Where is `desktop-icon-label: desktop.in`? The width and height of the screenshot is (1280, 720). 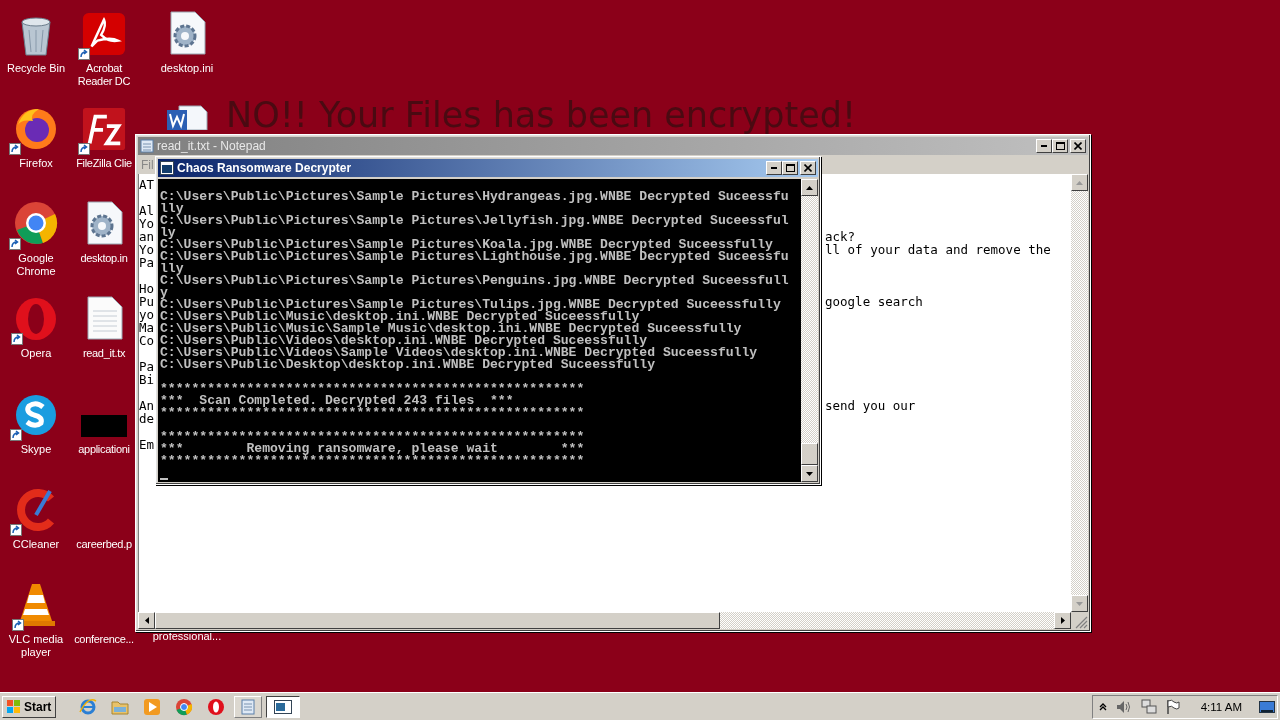
desktop-icon-label: desktop.in is located at coordinates (104, 259).